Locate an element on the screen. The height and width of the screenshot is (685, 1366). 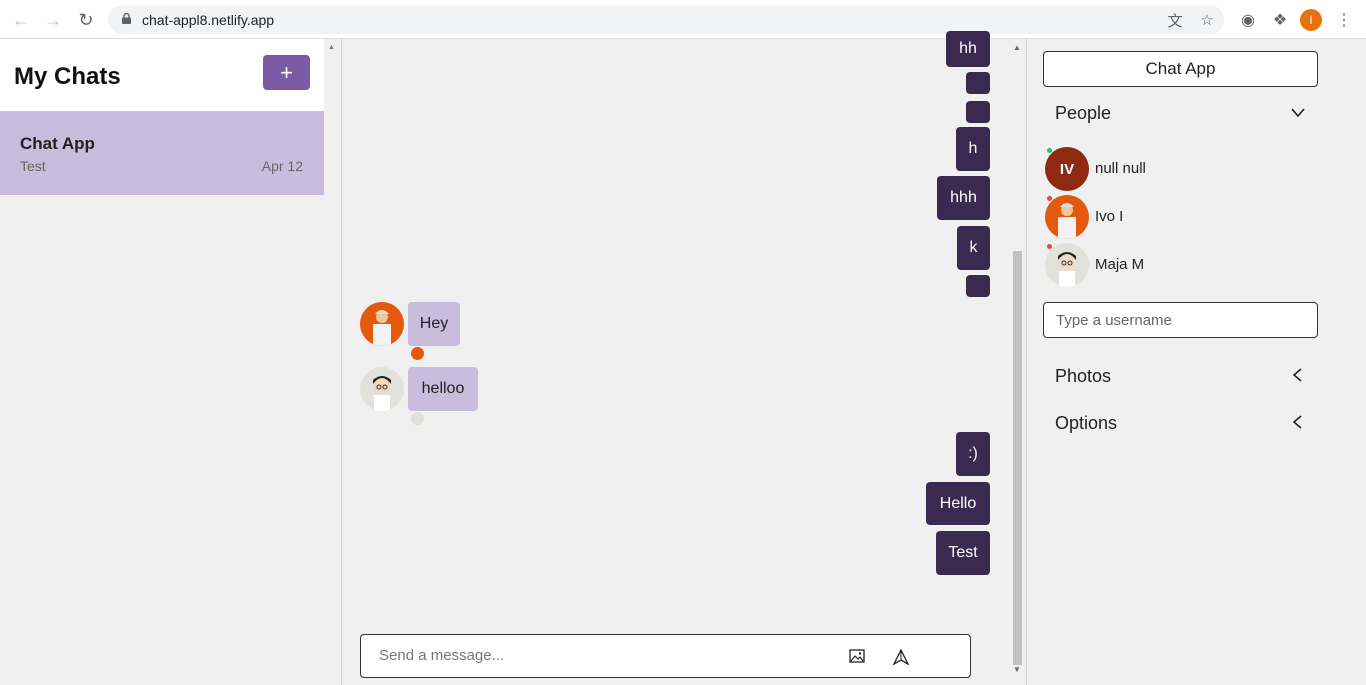
extension-icon: ◉ is located at coordinates (1248, 20).